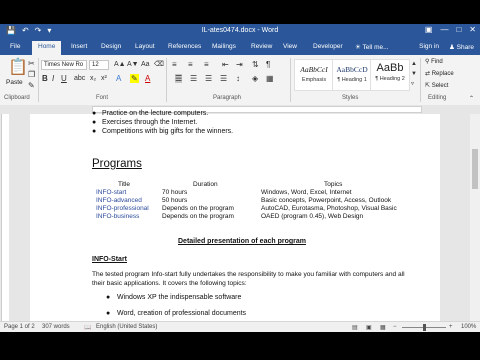 The image size is (480, 360). Describe the element at coordinates (117, 164) in the screenshot. I see `programs-heading: Programs` at that location.